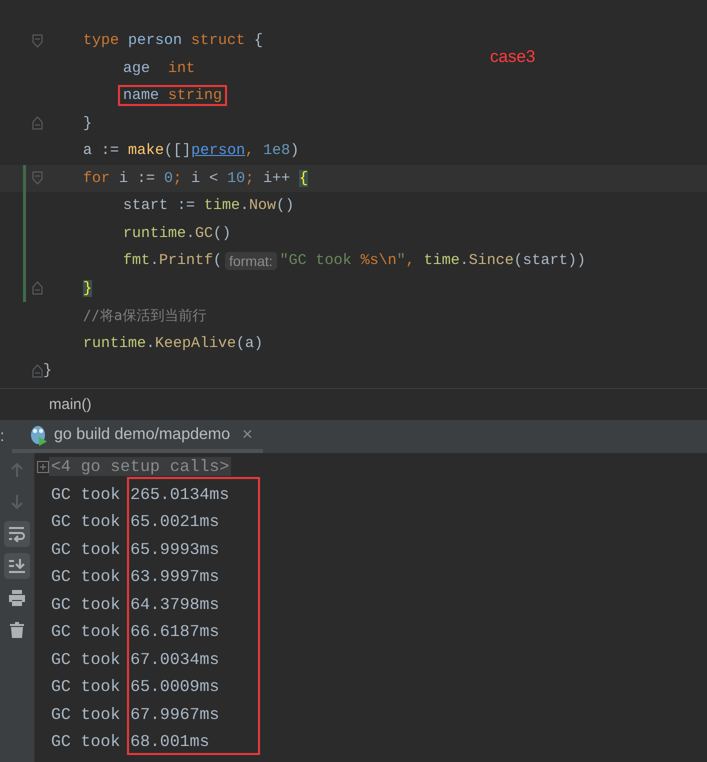  Describe the element at coordinates (277, 178) in the screenshot. I see `code-text: i++` at that location.